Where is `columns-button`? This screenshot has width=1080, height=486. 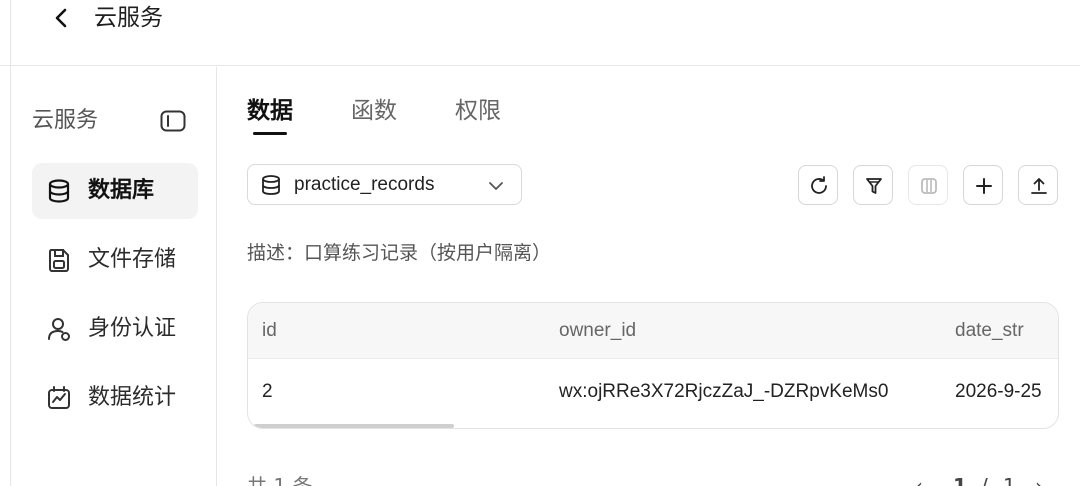 columns-button is located at coordinates (928, 185).